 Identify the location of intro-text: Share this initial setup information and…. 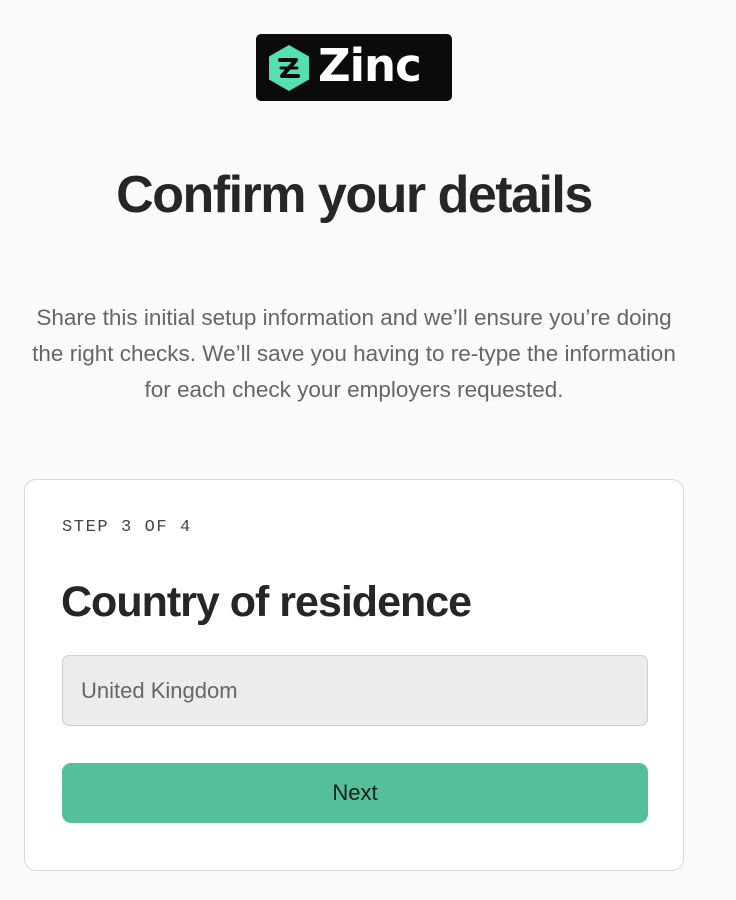
(354, 353).